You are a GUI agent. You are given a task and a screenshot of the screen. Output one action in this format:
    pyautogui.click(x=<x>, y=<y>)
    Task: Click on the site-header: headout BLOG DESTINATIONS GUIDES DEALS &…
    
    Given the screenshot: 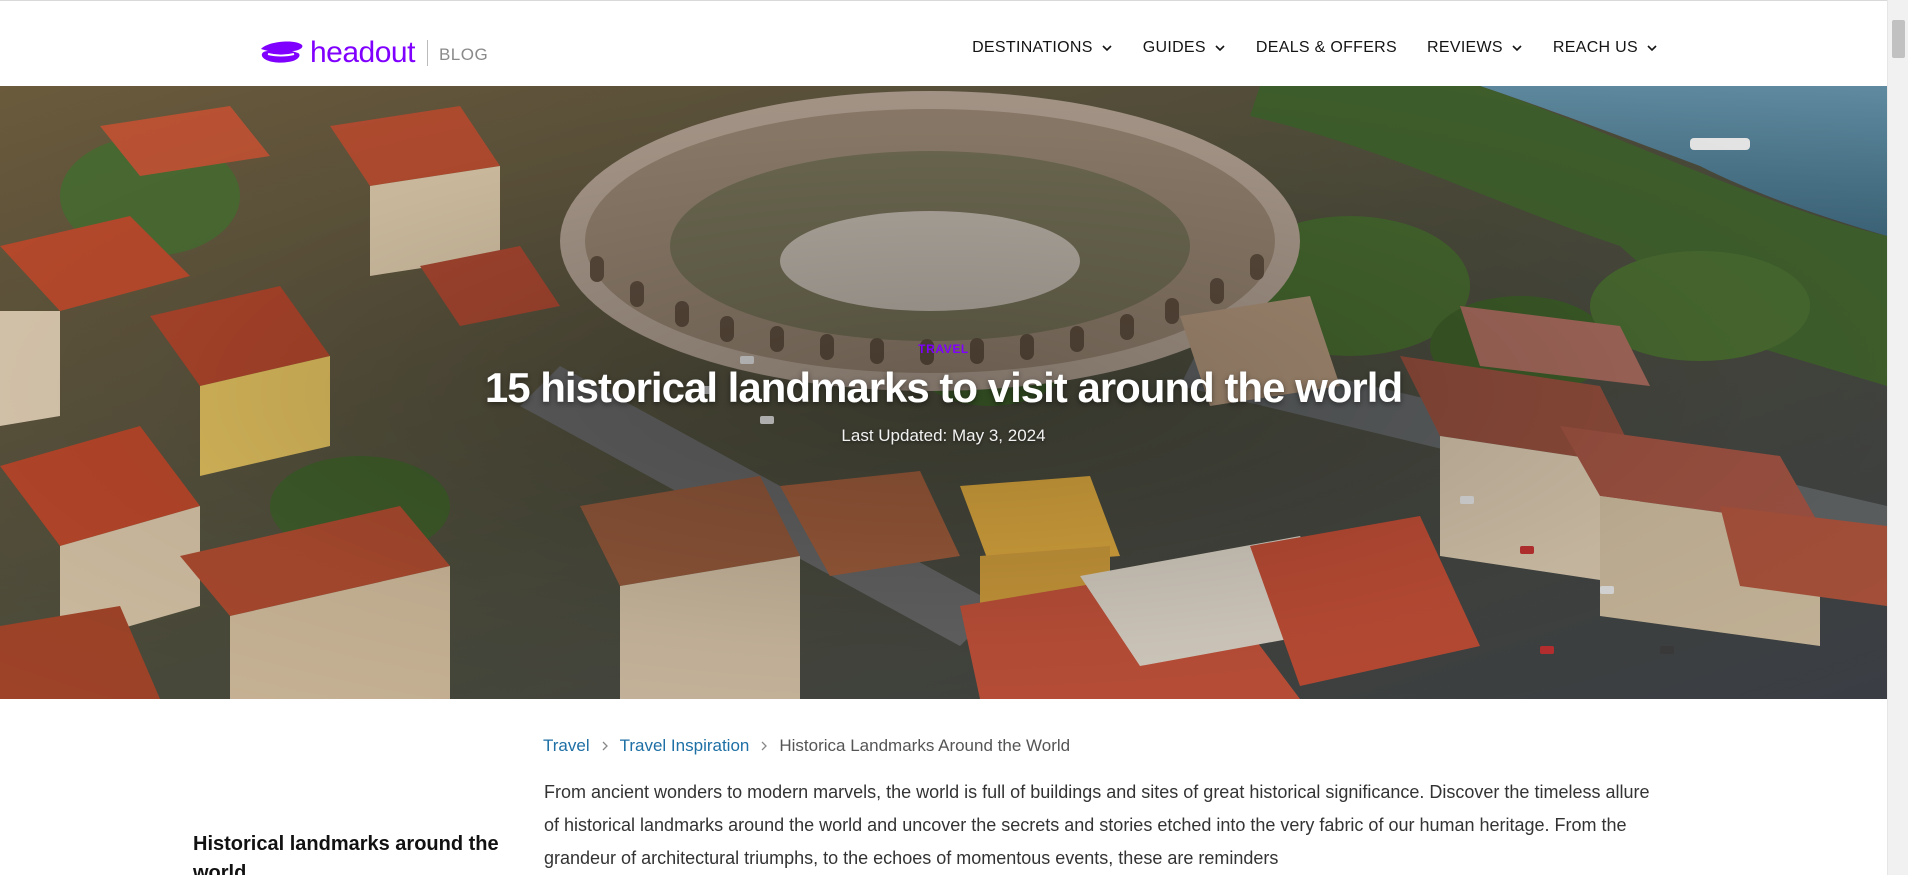 What is the action you would take?
    pyautogui.click(x=943, y=43)
    